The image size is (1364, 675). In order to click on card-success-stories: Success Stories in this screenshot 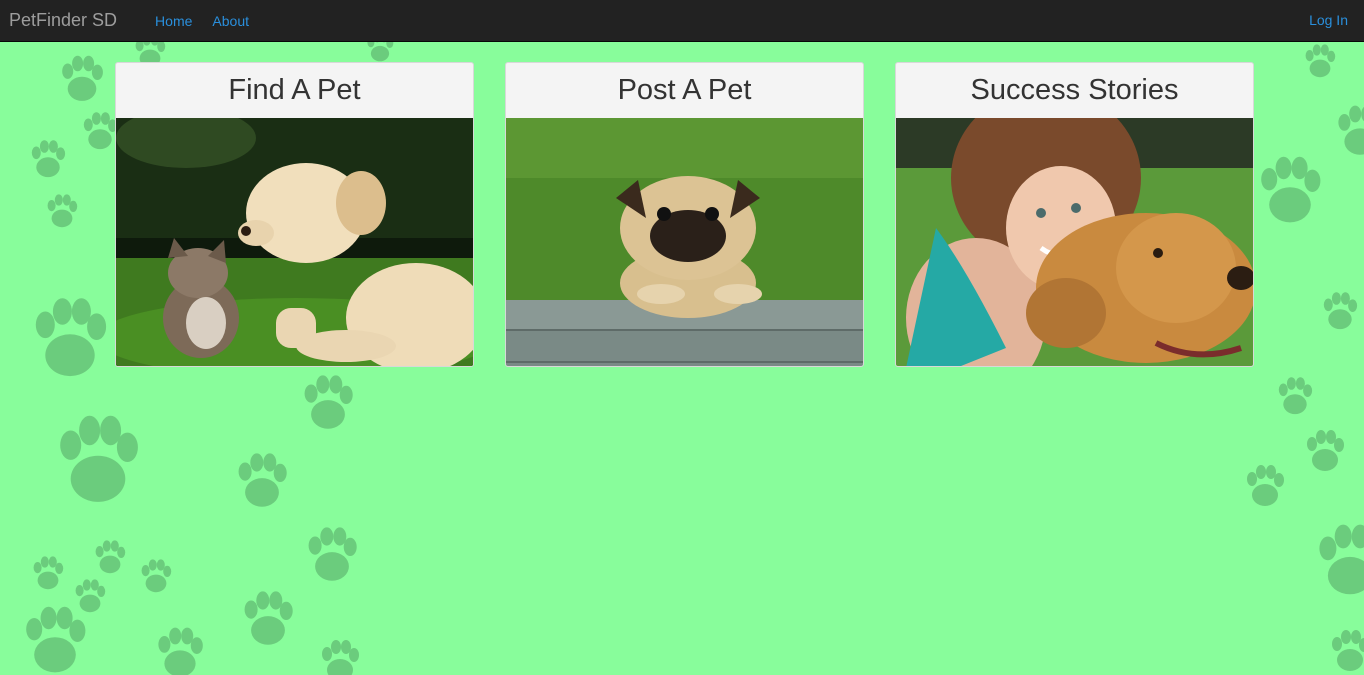, I will do `click(1074, 214)`.